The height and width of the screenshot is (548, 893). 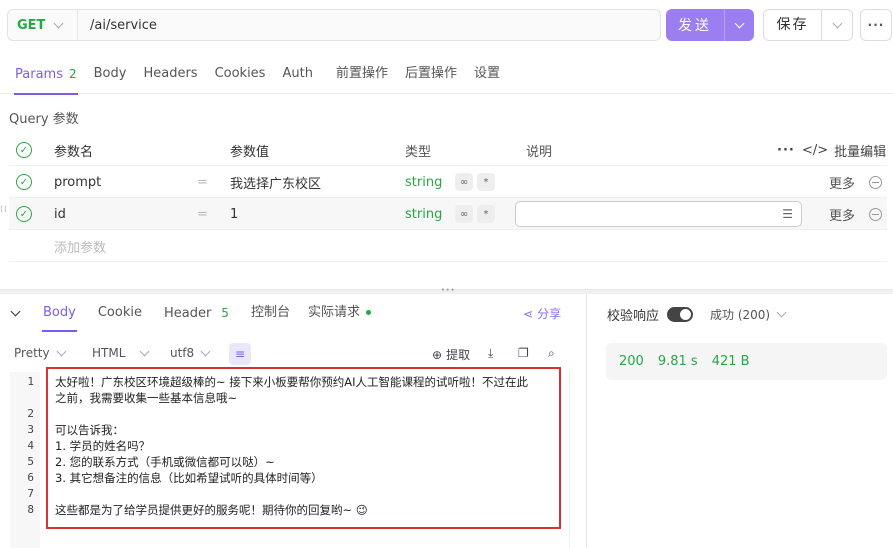 I want to click on share-label: 分享, so click(x=549, y=314).